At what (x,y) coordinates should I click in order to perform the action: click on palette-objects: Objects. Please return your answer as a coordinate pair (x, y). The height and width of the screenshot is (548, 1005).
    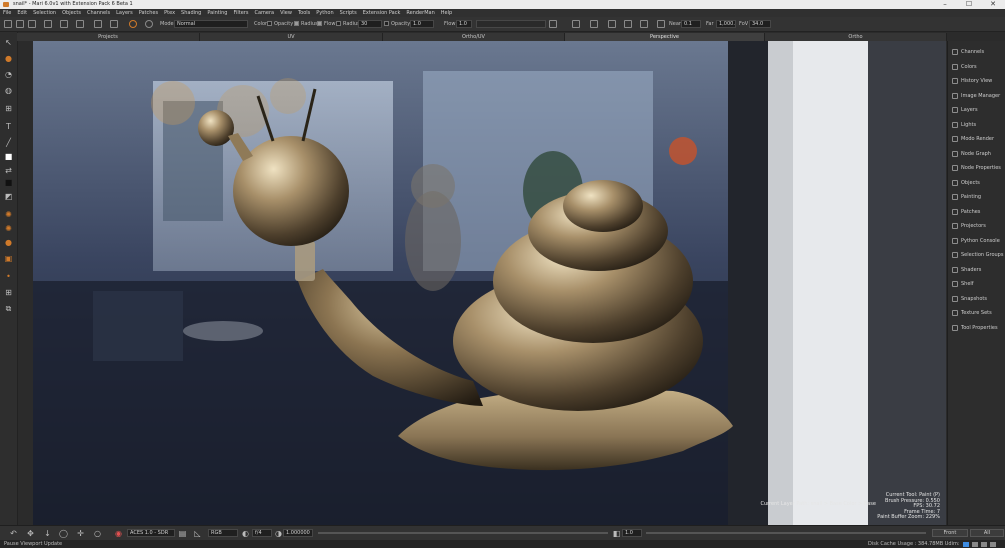
    Looking at the image, I should click on (977, 183).